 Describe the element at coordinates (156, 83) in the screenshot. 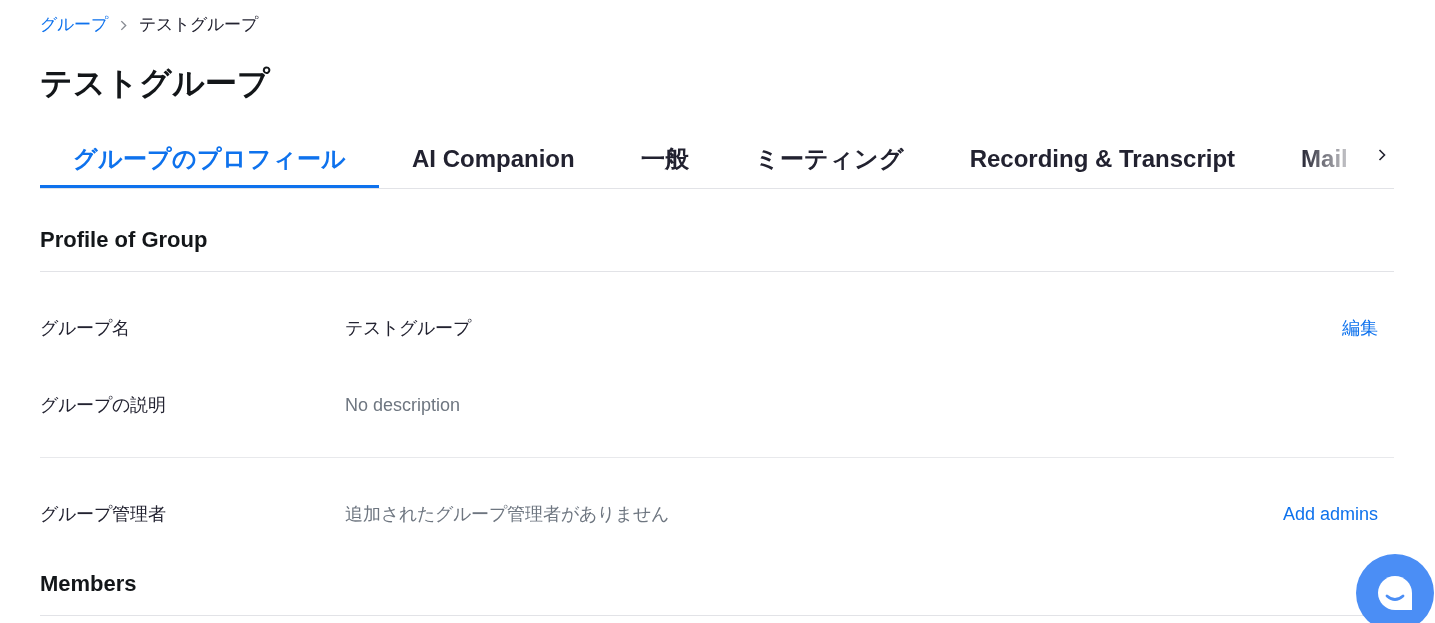

I see `page-title: テストグループ` at that location.